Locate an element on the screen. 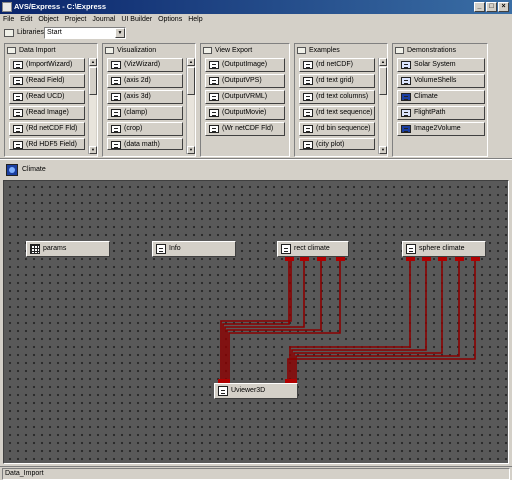 This screenshot has height=480, width=512. library-item-label: (OutputImage) is located at coordinates (245, 64).